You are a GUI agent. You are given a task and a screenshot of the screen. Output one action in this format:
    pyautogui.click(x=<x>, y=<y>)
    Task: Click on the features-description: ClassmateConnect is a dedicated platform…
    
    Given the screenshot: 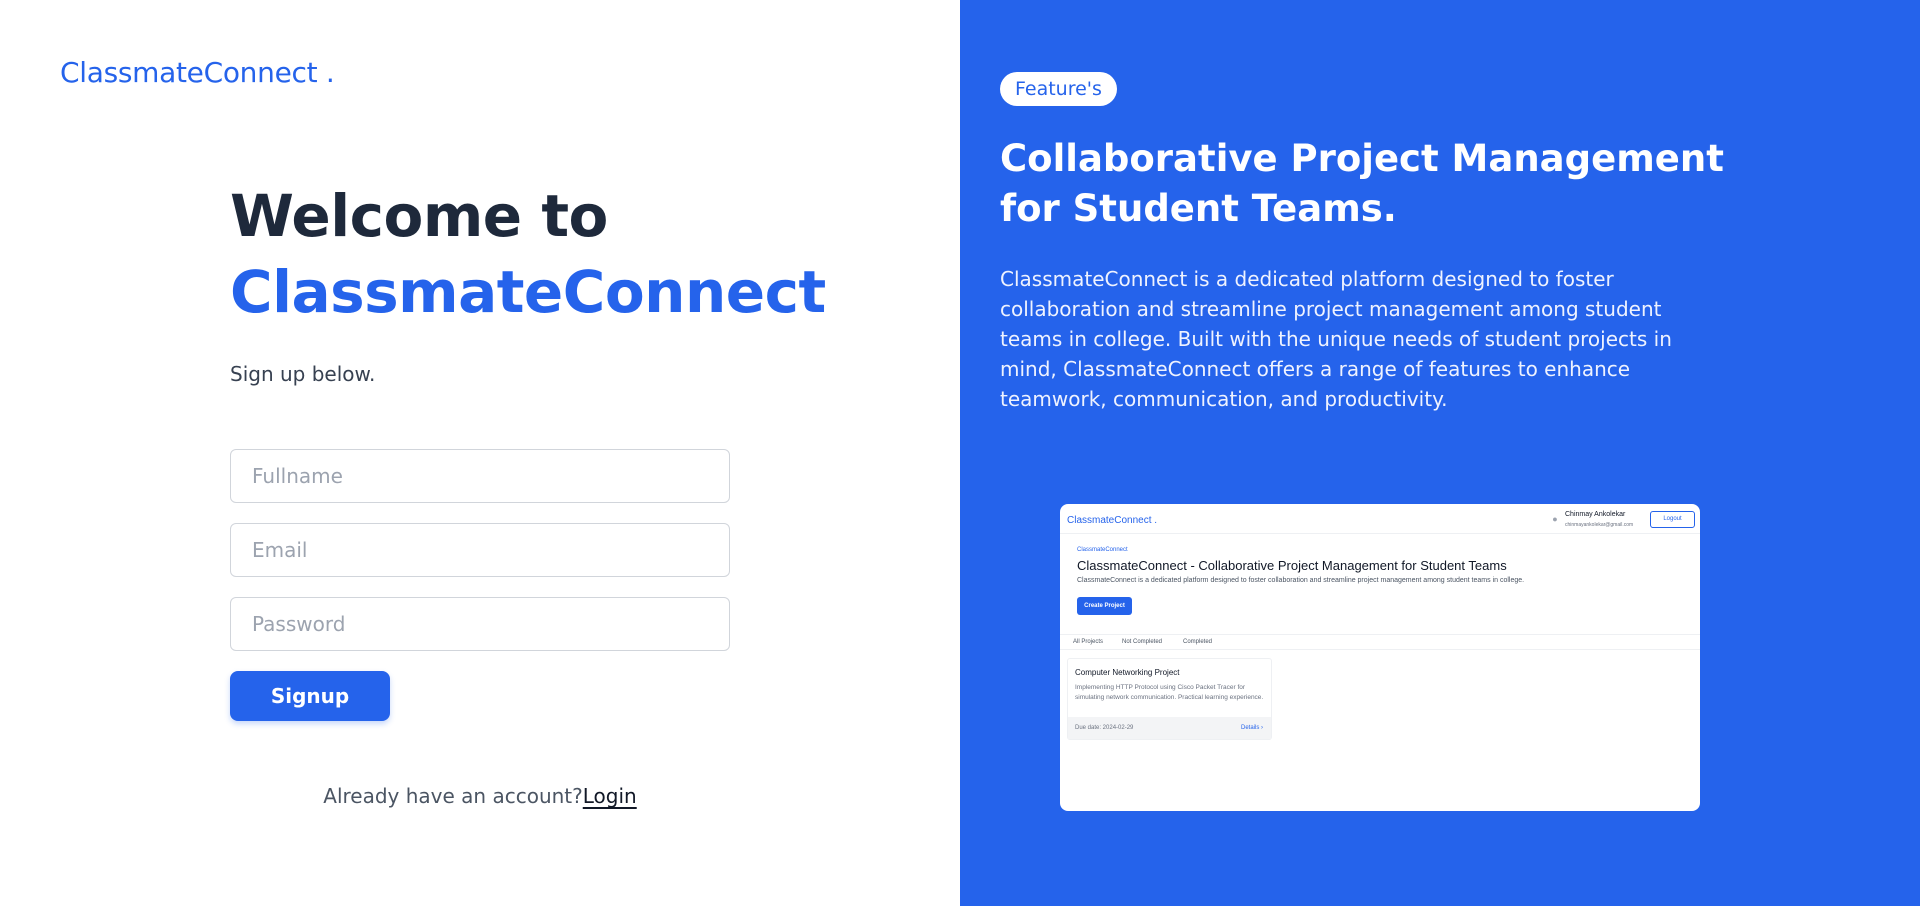 What is the action you would take?
    pyautogui.click(x=1336, y=339)
    